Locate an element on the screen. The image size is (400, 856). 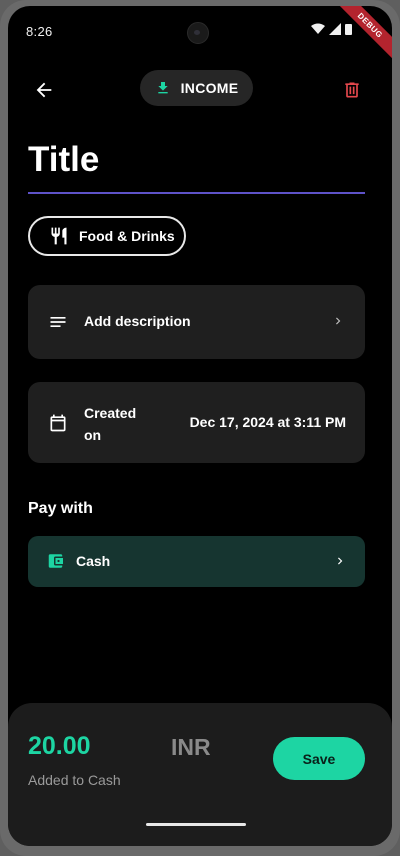
system-icons is located at coordinates (331, 29).